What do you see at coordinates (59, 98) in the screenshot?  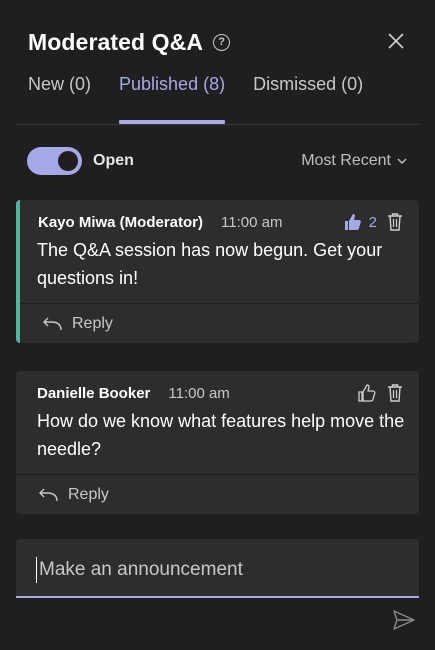 I see `tab-new: New (0)` at bounding box center [59, 98].